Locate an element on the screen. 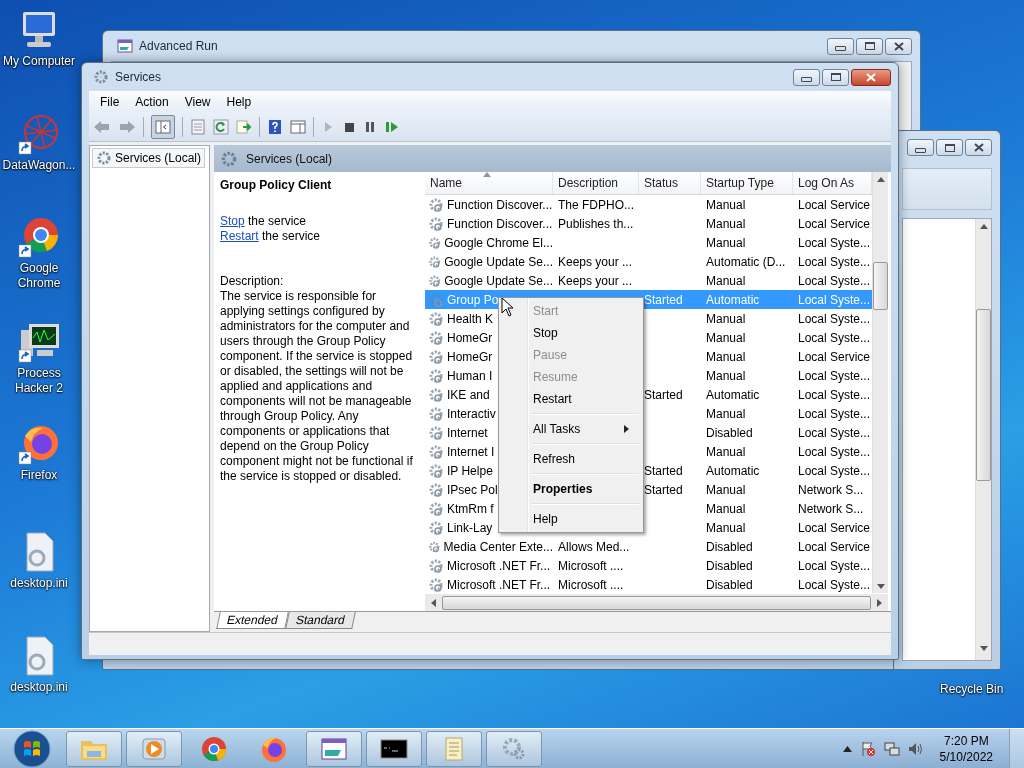 This screenshot has width=1024, height=768. action-link: Stop is located at coordinates (232, 221).